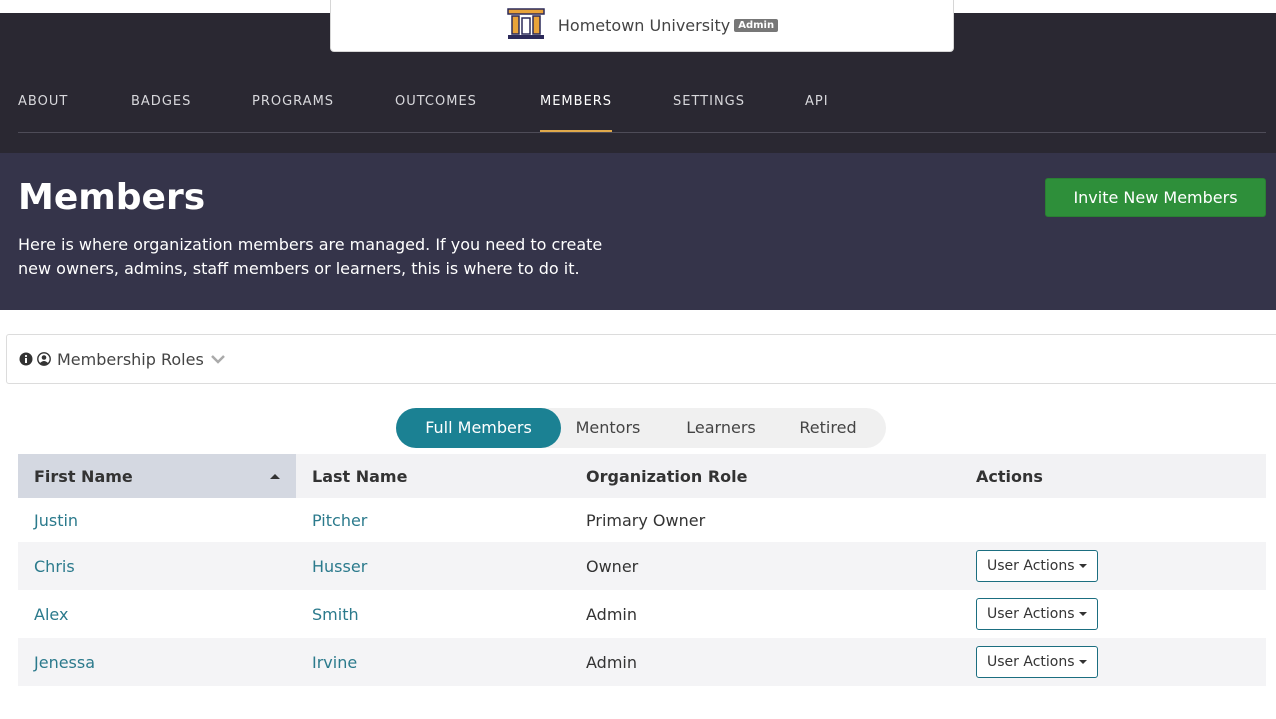  I want to click on org-header: Hometown University Admin, so click(642, 26).